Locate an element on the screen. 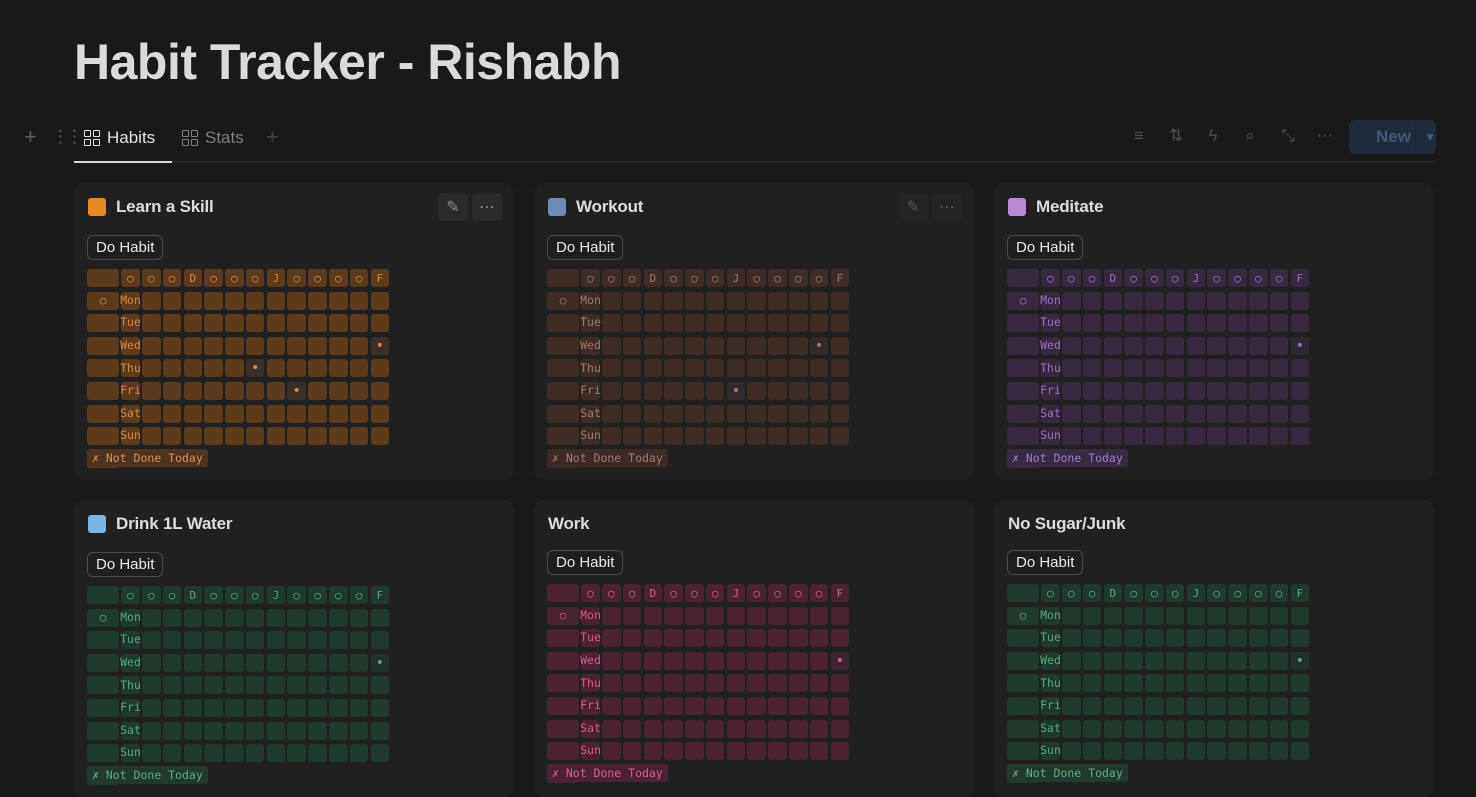 The image size is (1476, 797). search-icon: ⌕ is located at coordinates (1250, 136).